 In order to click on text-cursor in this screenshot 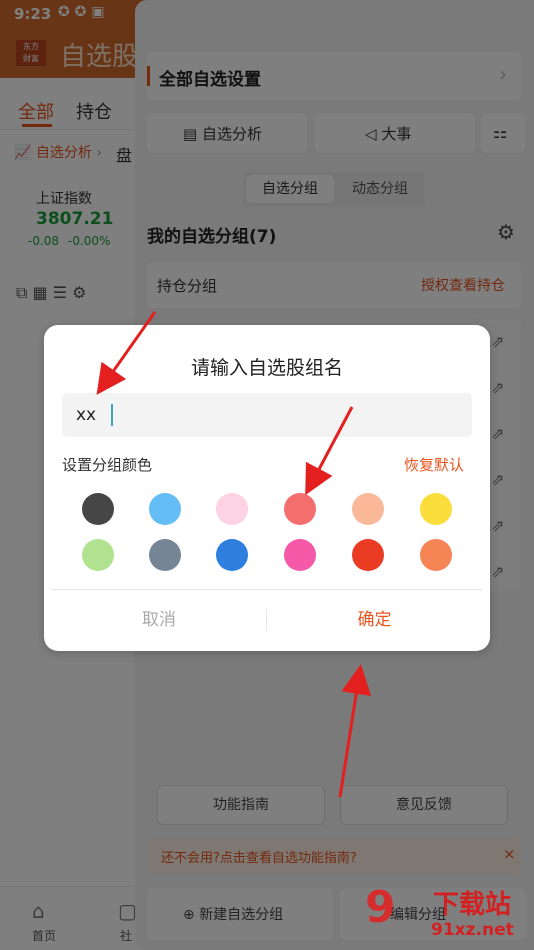, I will do `click(112, 415)`.